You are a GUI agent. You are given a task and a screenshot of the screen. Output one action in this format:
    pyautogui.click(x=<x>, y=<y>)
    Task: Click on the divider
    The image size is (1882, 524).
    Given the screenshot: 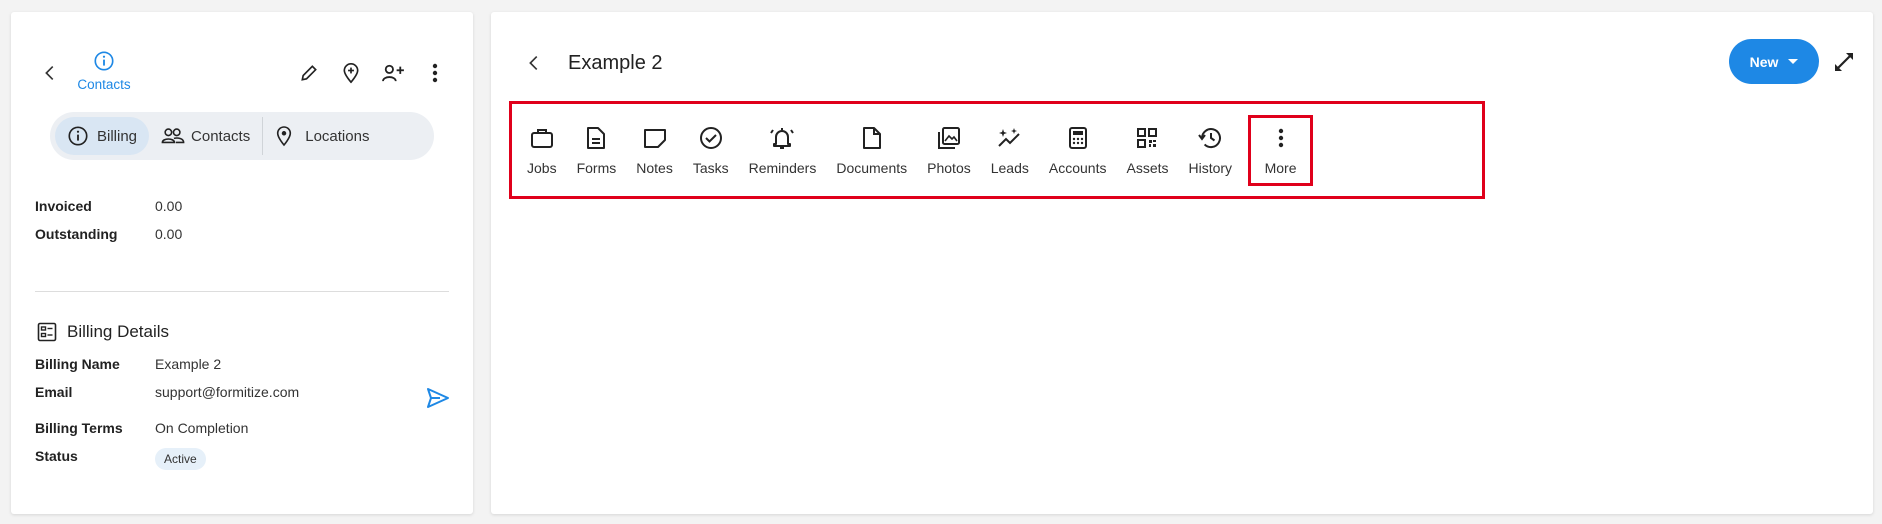 What is the action you would take?
    pyautogui.click(x=242, y=291)
    